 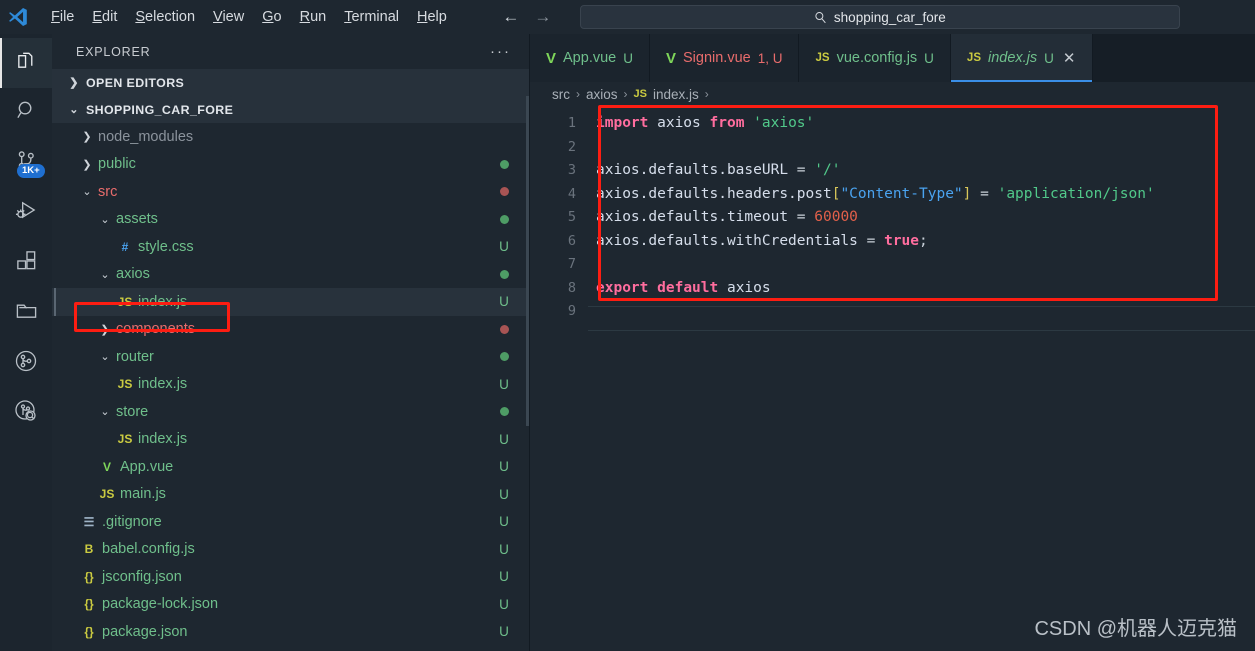 What do you see at coordinates (527, 261) in the screenshot?
I see `sidebar-scrollbar` at bounding box center [527, 261].